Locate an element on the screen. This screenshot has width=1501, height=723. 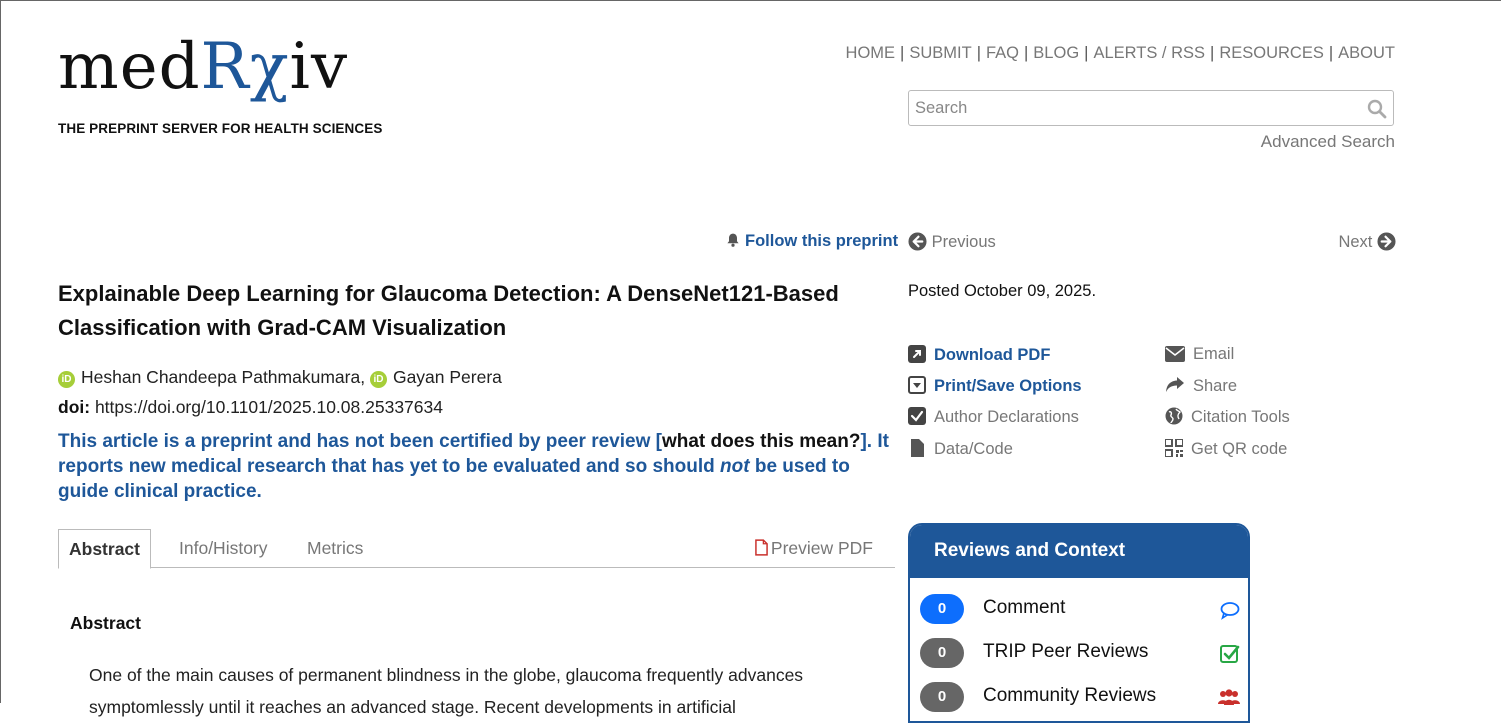
reviews-context-title: Reviews and Context is located at coordinates (1079, 551).